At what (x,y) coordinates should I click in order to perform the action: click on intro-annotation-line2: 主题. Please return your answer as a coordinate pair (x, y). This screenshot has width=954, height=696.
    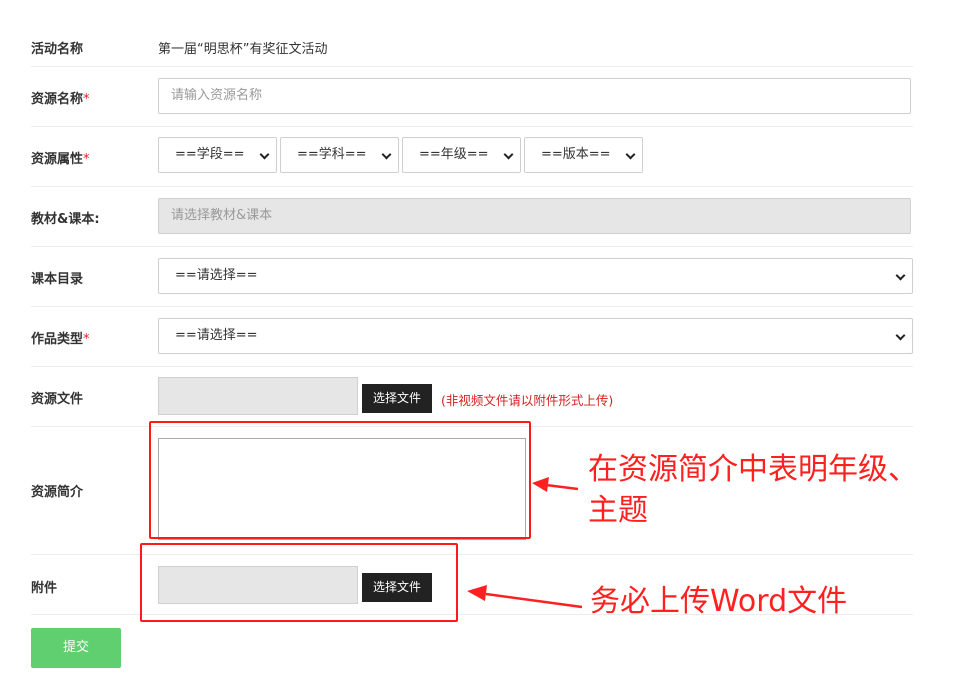
    Looking at the image, I should click on (618, 510).